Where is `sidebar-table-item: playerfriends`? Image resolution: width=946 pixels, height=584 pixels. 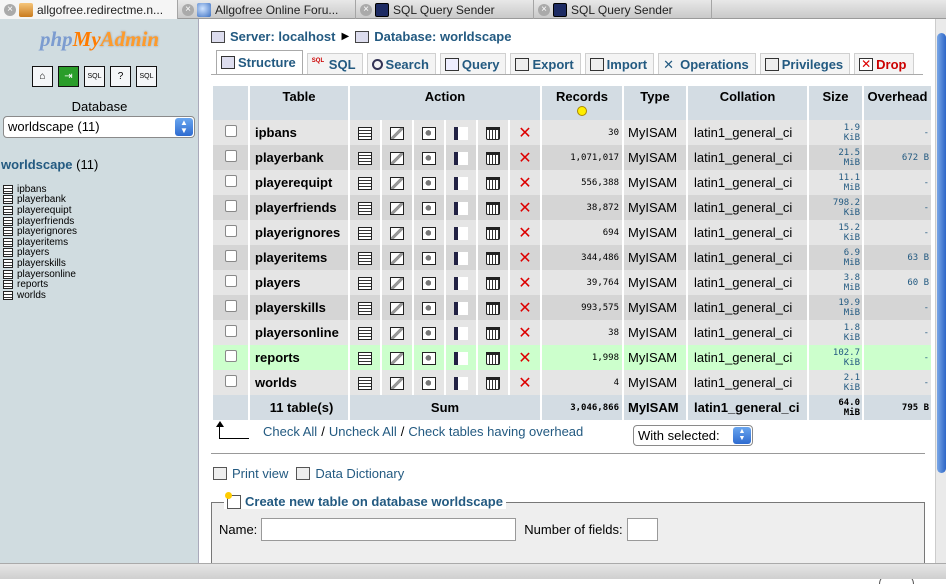
sidebar-table-item: playerfriends is located at coordinates (40, 221).